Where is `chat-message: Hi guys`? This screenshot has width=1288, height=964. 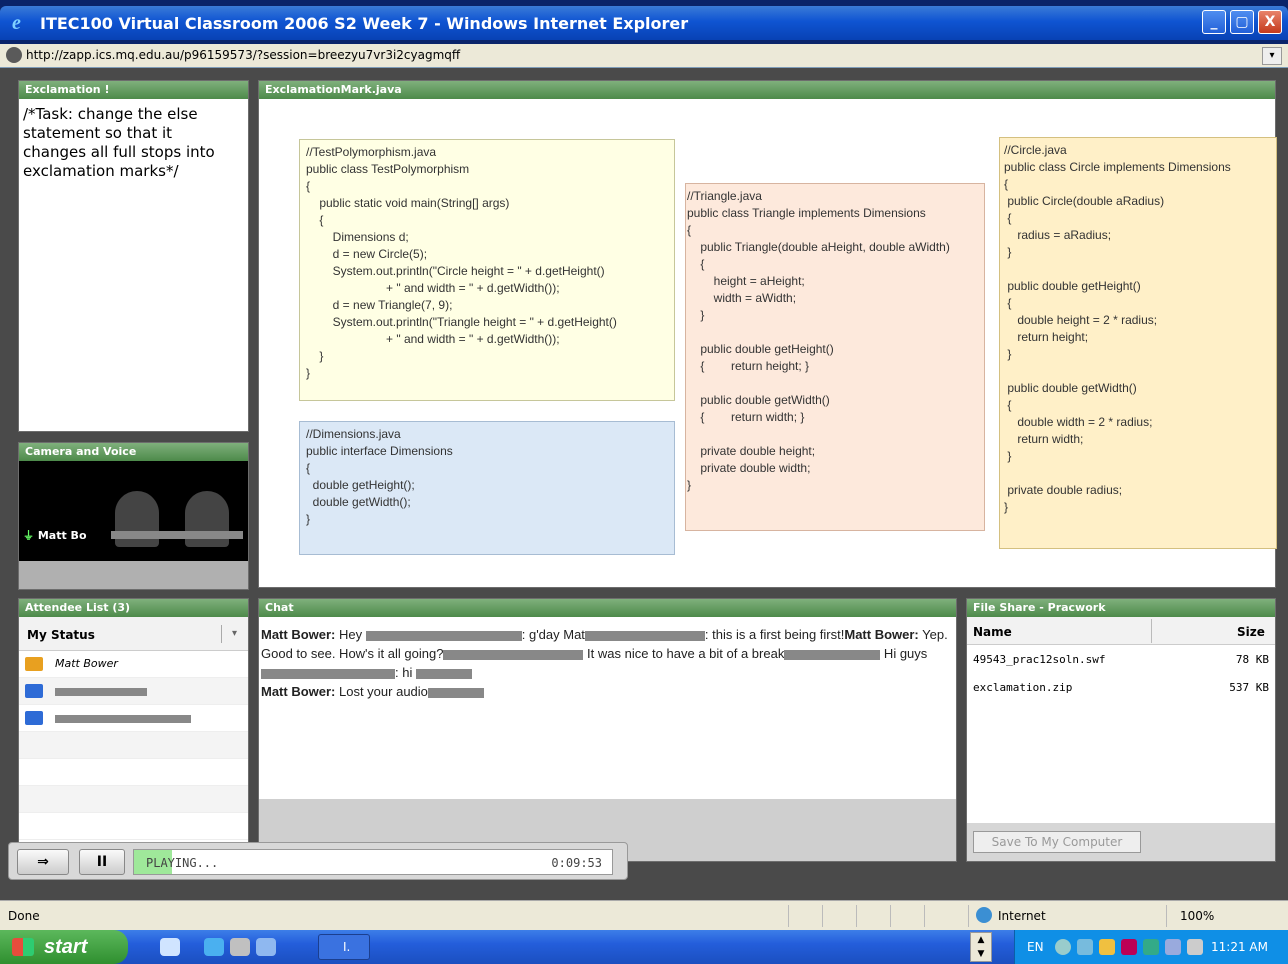
chat-message: Hi guys is located at coordinates (904, 653).